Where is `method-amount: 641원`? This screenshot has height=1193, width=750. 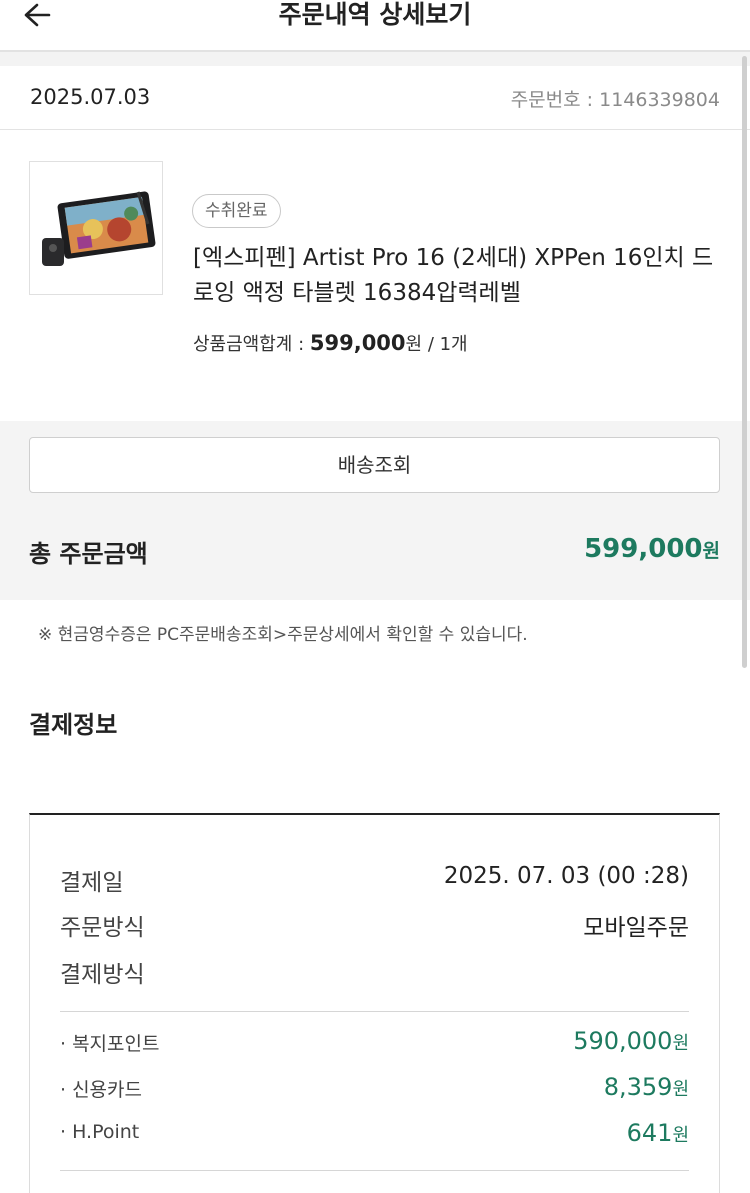 method-amount: 641원 is located at coordinates (658, 1133).